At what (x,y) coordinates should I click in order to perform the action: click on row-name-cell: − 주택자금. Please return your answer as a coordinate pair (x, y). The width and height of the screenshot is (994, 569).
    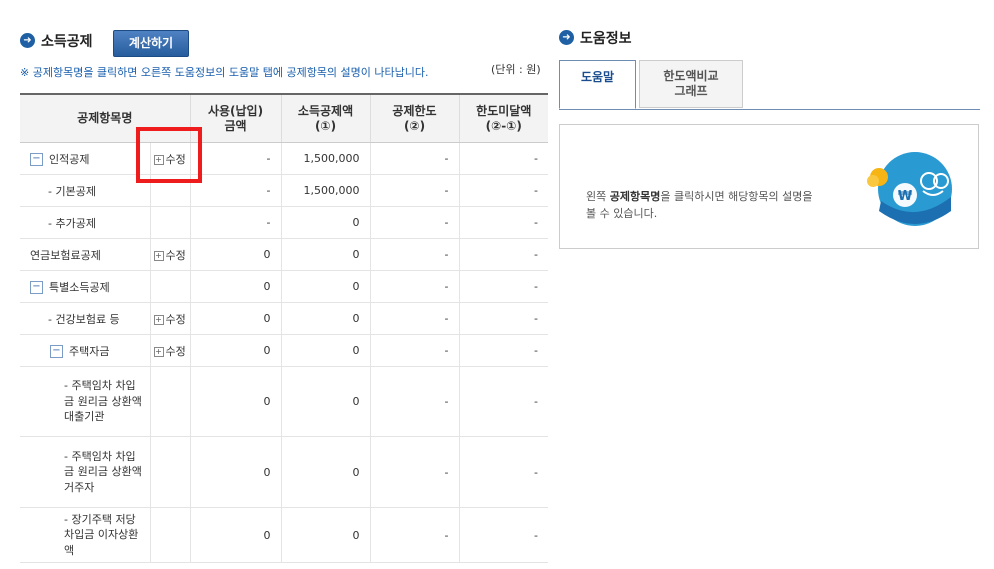
    Looking at the image, I should click on (85, 350).